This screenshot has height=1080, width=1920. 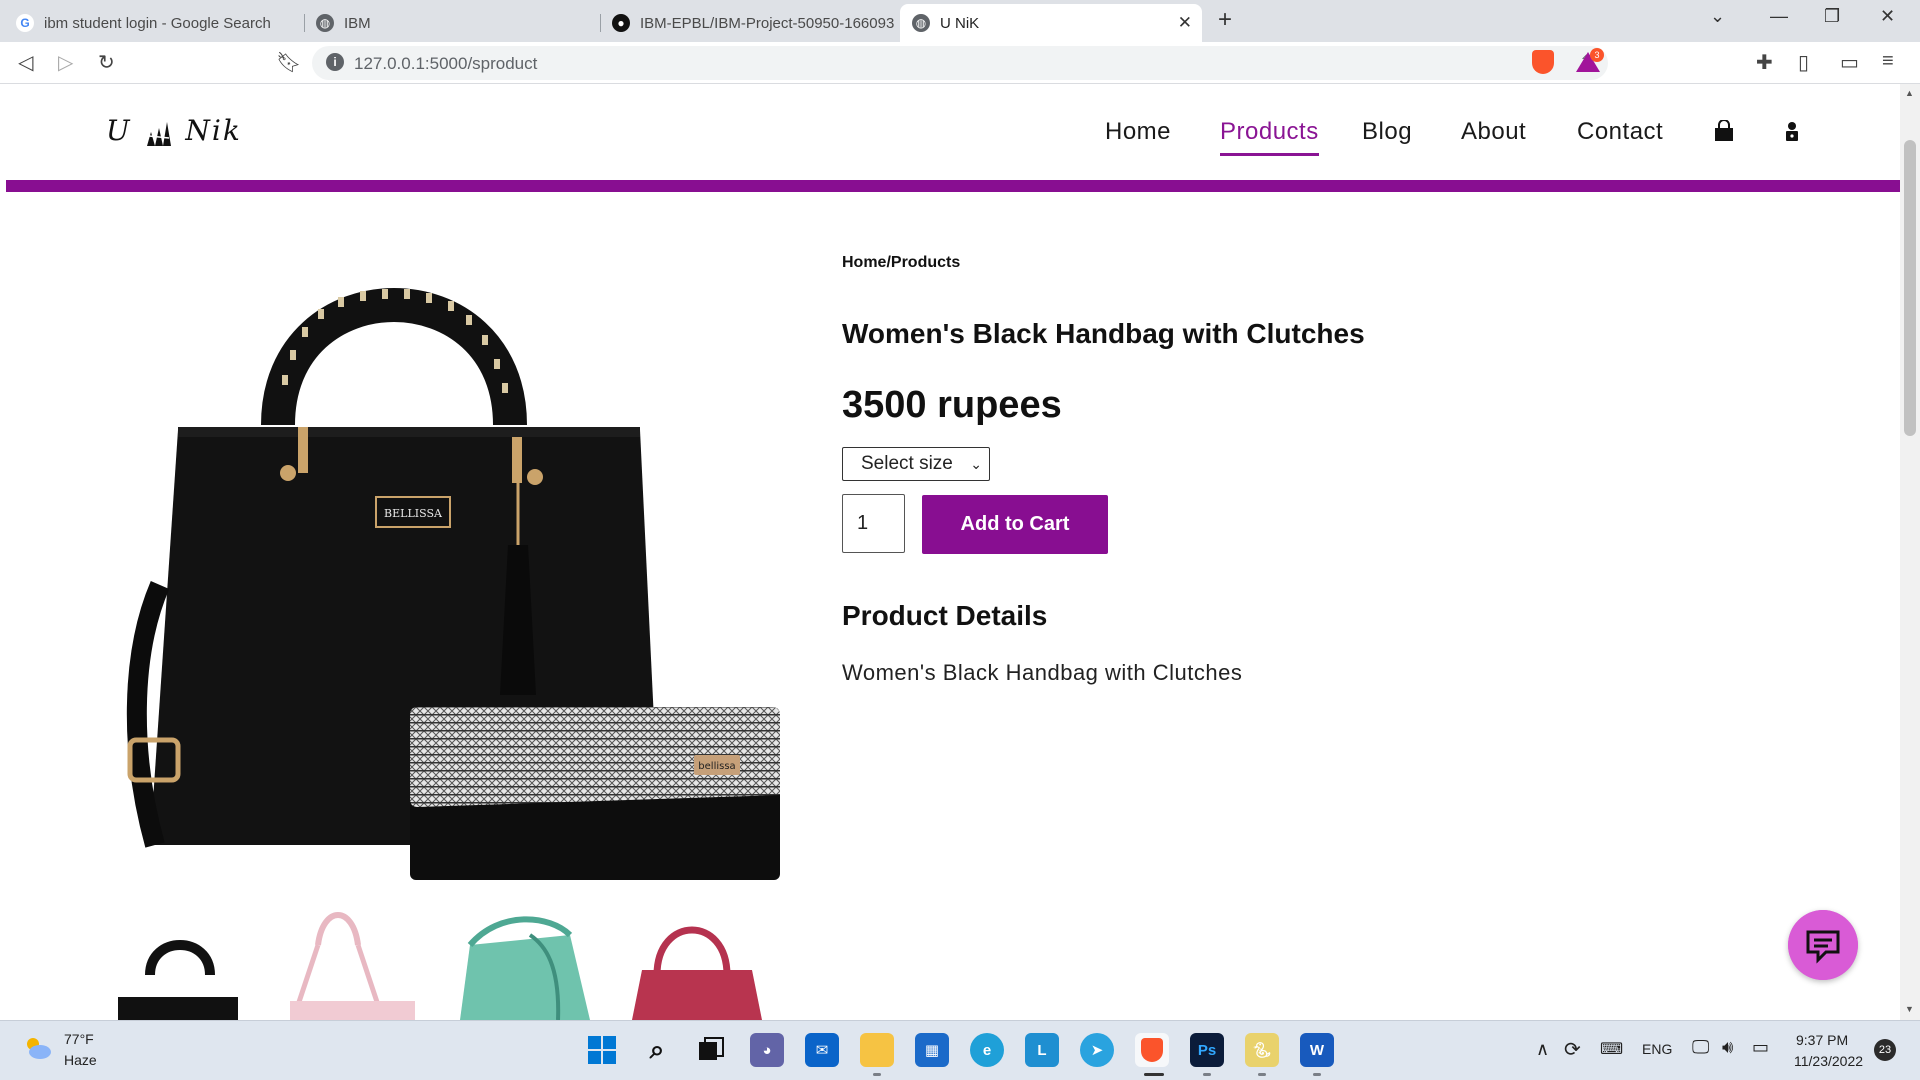 I want to click on thumbnail-teal-handbag, so click(x=527, y=962).